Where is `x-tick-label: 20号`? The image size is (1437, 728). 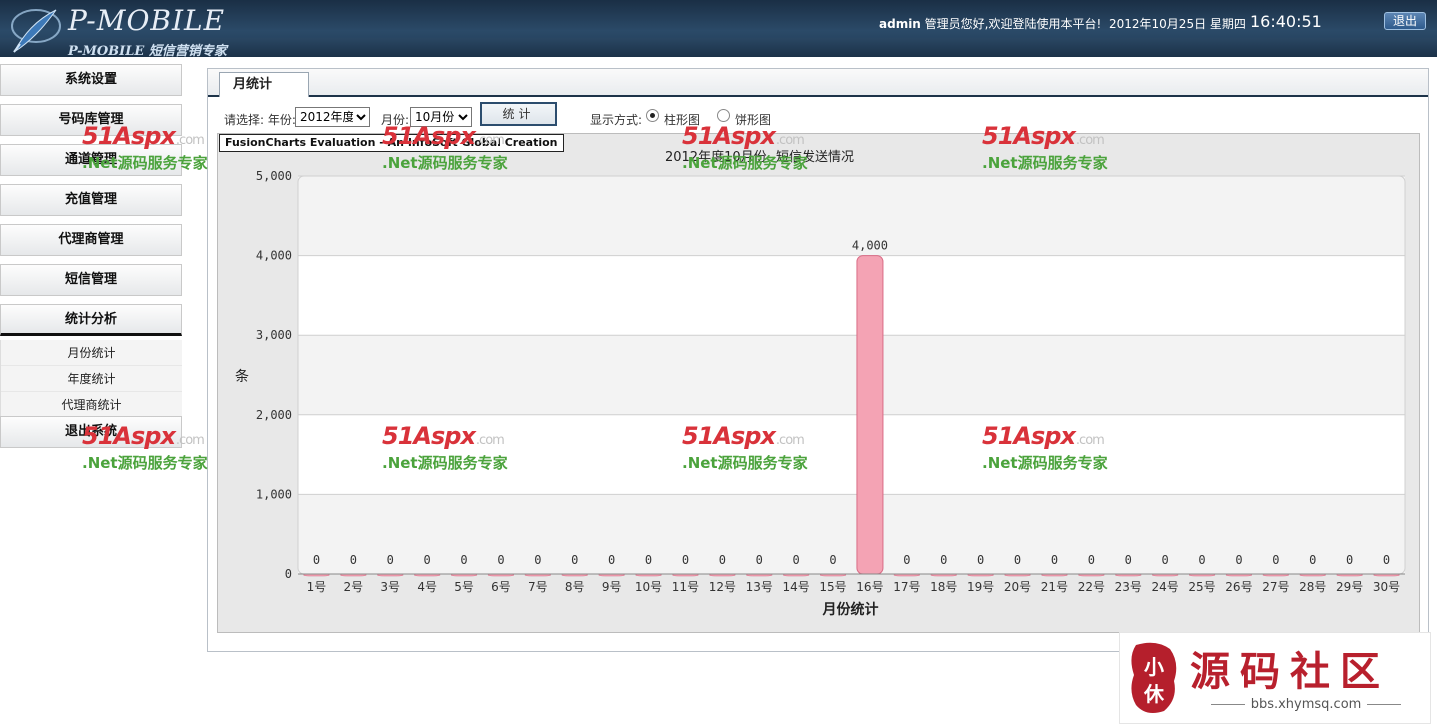
x-tick-label: 20号 is located at coordinates (1017, 587).